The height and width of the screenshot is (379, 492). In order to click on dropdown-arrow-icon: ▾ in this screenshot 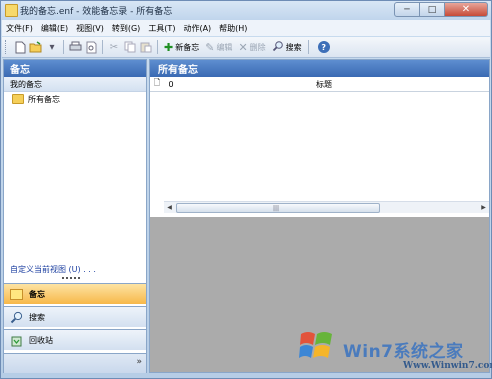, I will do `click(52, 47)`.